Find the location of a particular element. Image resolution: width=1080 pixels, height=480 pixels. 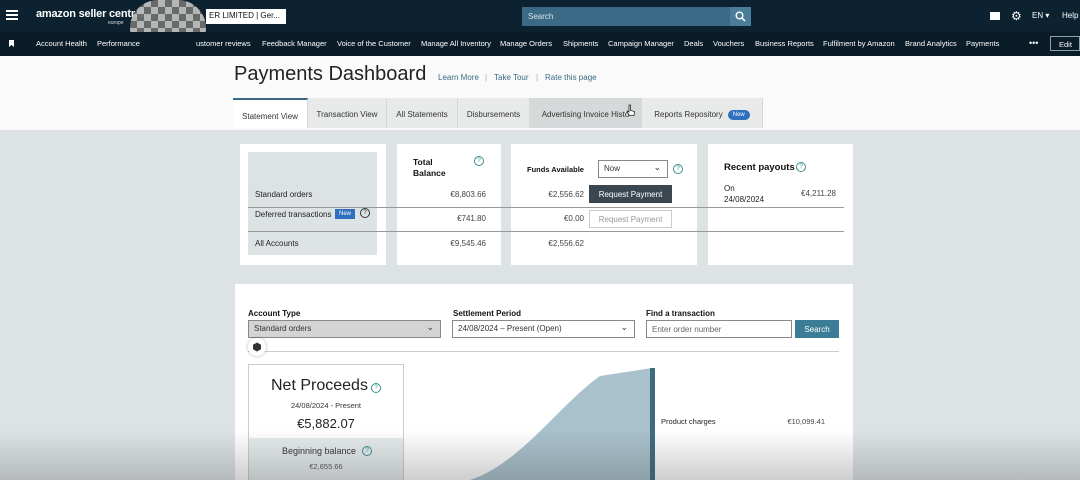

search-button is located at coordinates (740, 16).